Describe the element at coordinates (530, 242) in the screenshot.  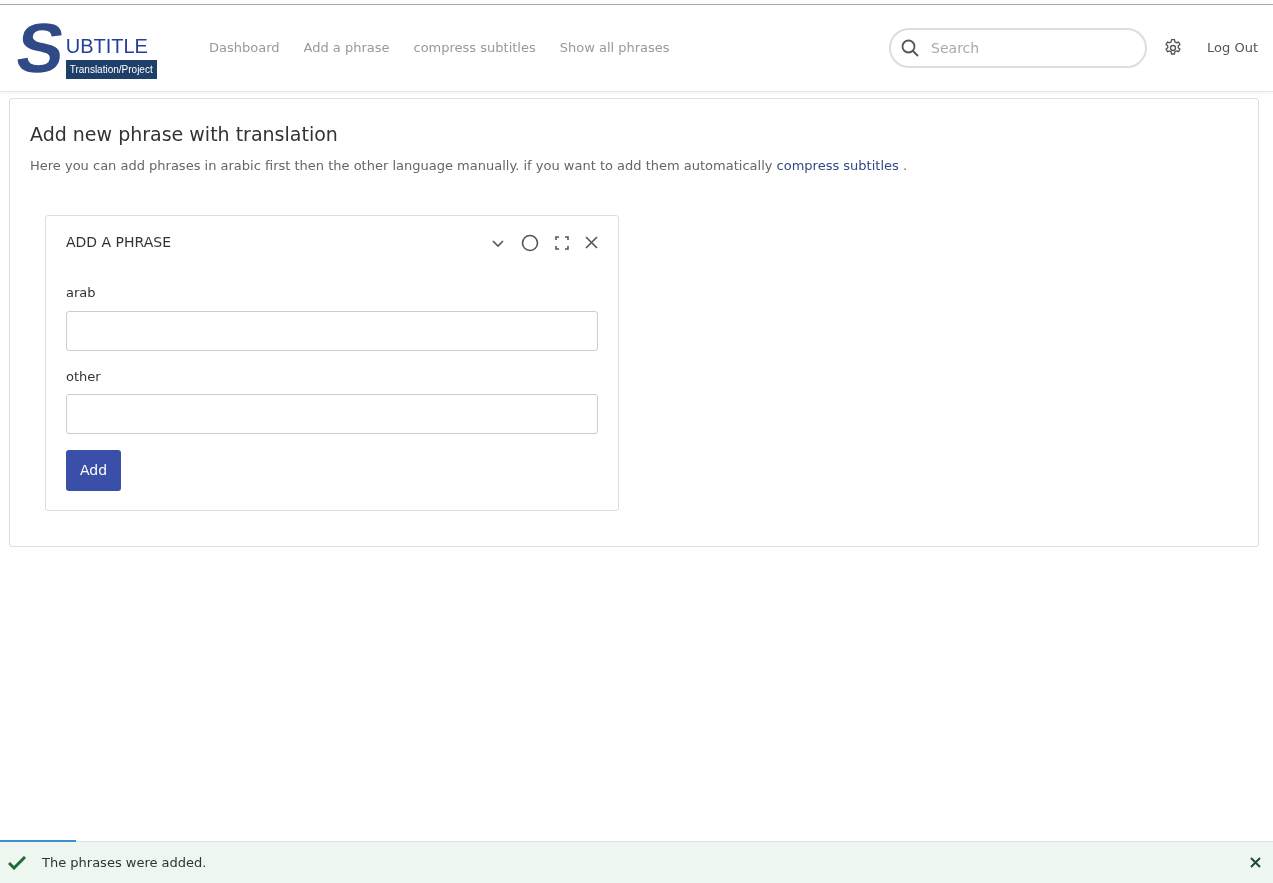
I see `circle-icon` at that location.